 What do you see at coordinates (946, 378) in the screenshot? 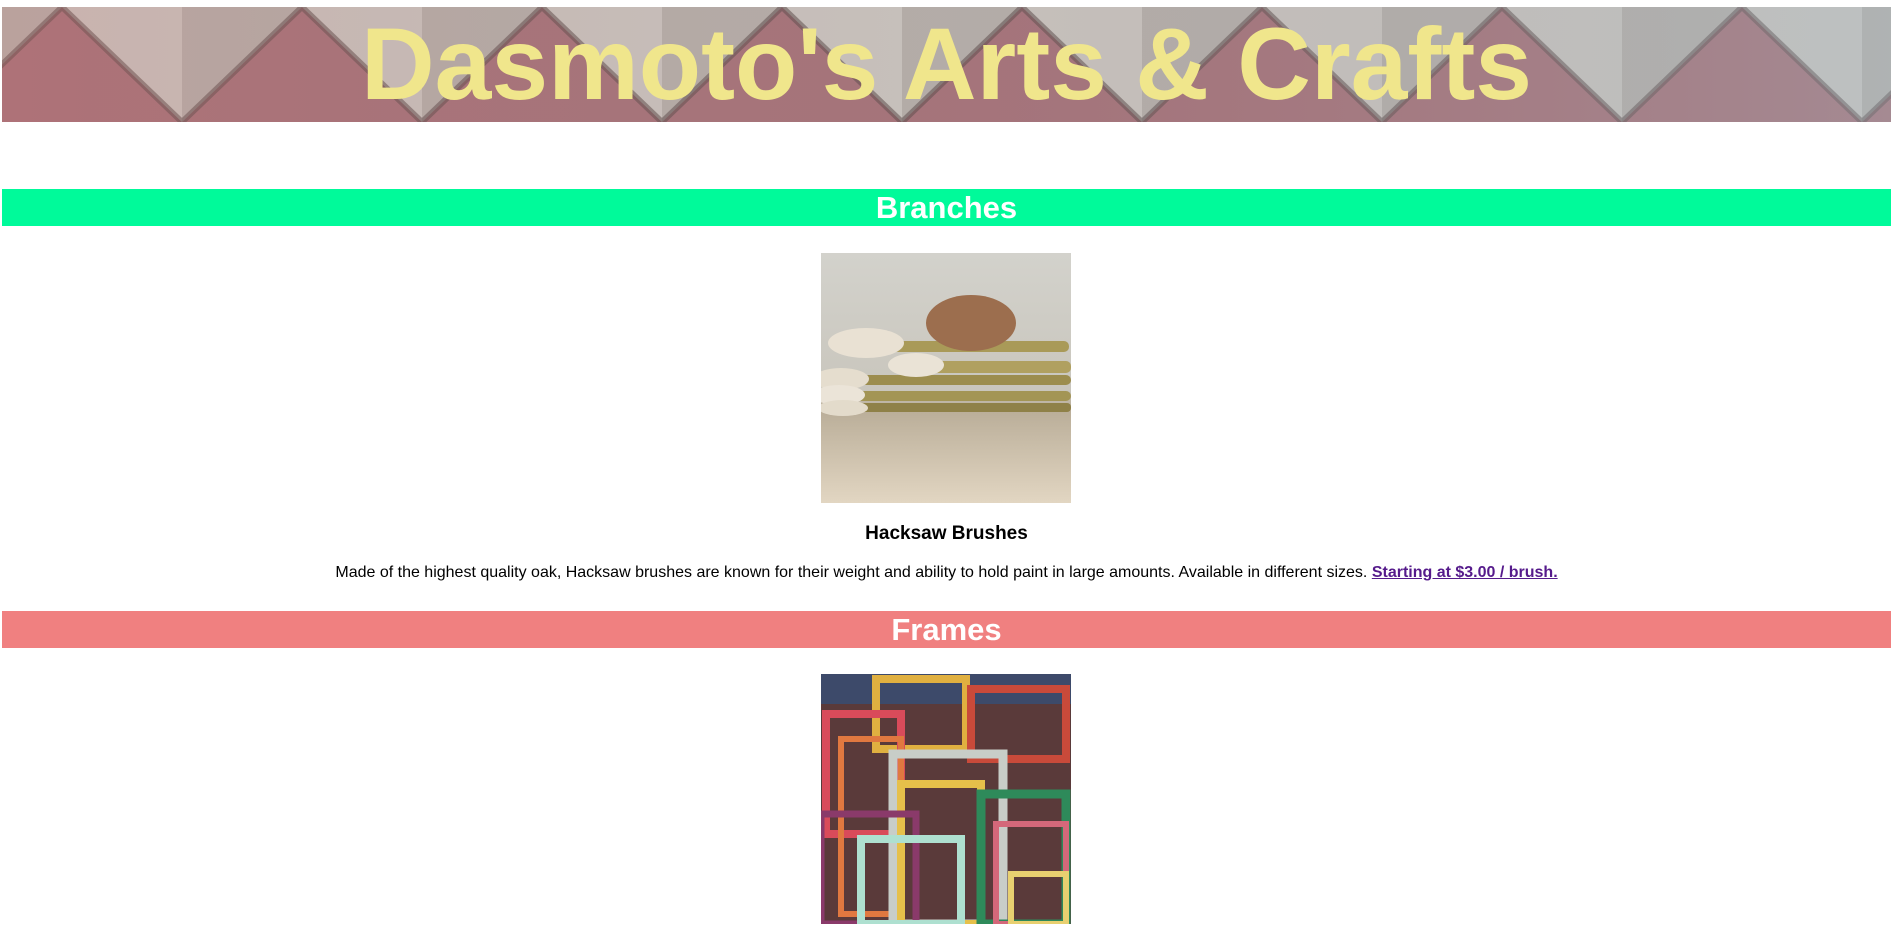
I see `hacksaw-brushes-image` at bounding box center [946, 378].